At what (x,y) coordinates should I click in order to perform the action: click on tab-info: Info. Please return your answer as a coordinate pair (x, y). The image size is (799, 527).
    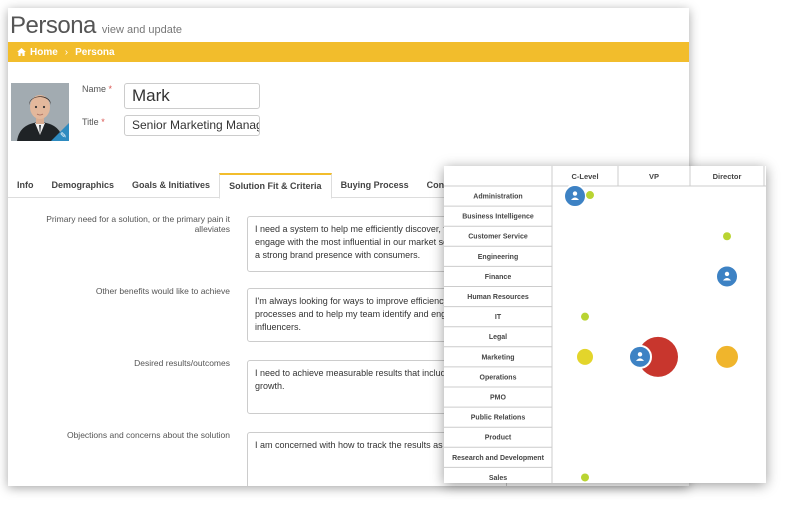
    Looking at the image, I should click on (25, 185).